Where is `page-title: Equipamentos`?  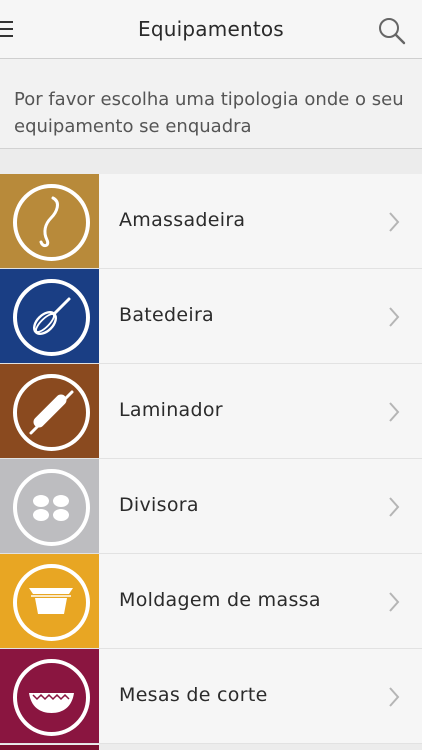
page-title: Equipamentos is located at coordinates (211, 29).